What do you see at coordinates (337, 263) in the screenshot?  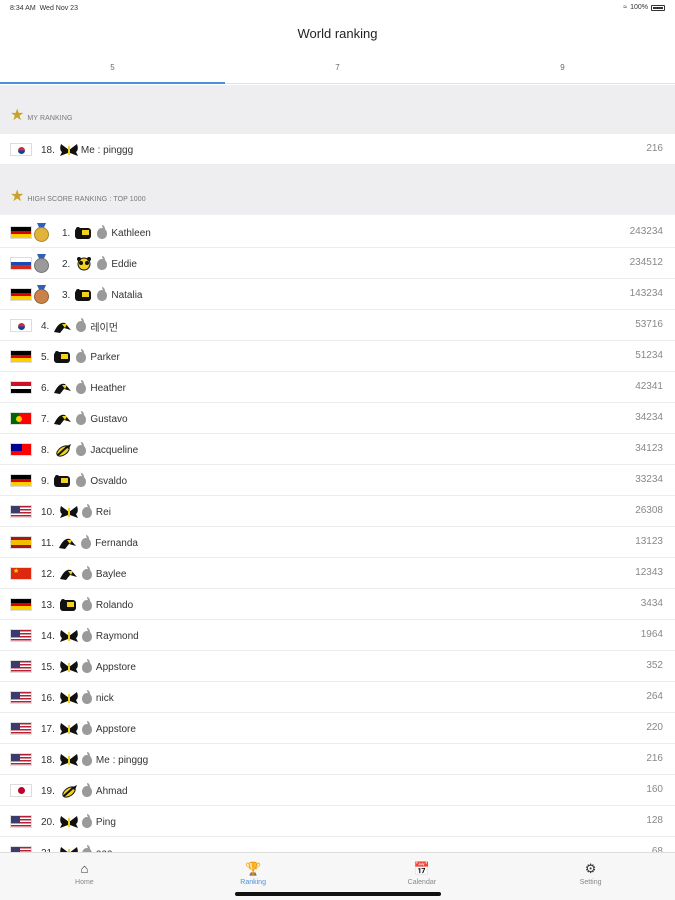 I see `ranking-row: 2. Eddie 234512` at bounding box center [337, 263].